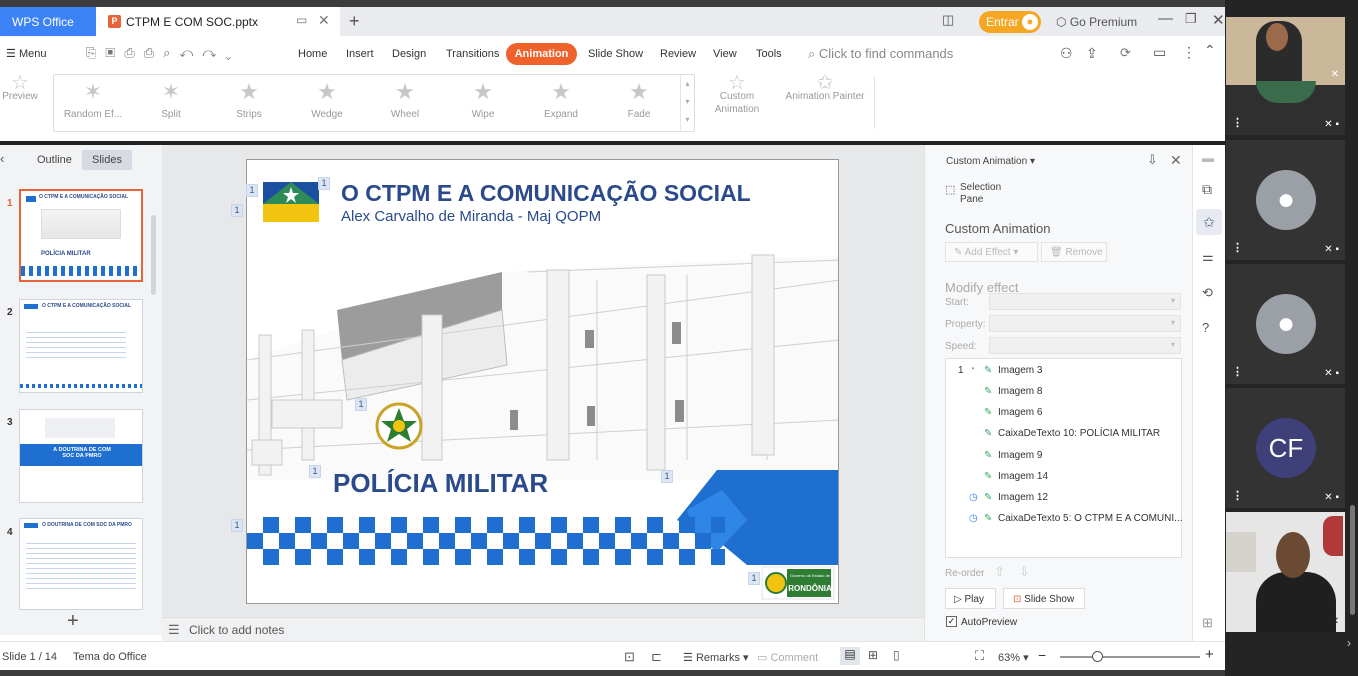  I want to click on zoom-slider, so click(1130, 656).